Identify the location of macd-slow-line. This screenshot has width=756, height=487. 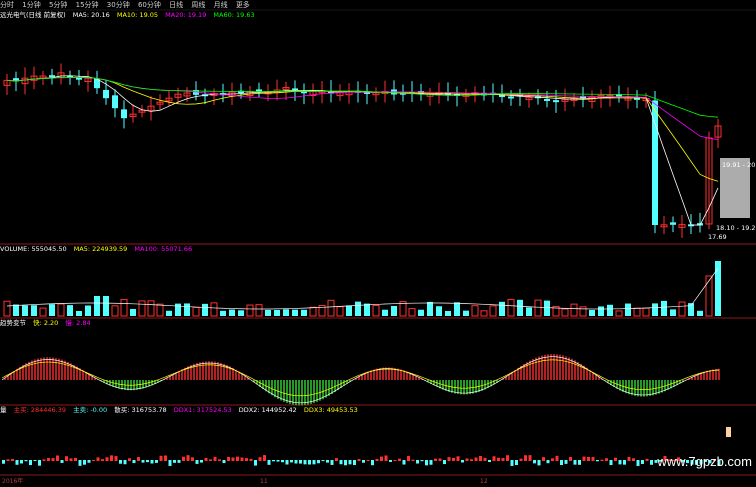
(360, 378).